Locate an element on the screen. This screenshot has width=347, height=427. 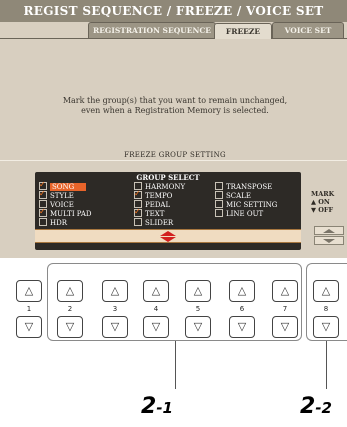
callout-2-2: 2-2 is located at coordinates (316, 406).